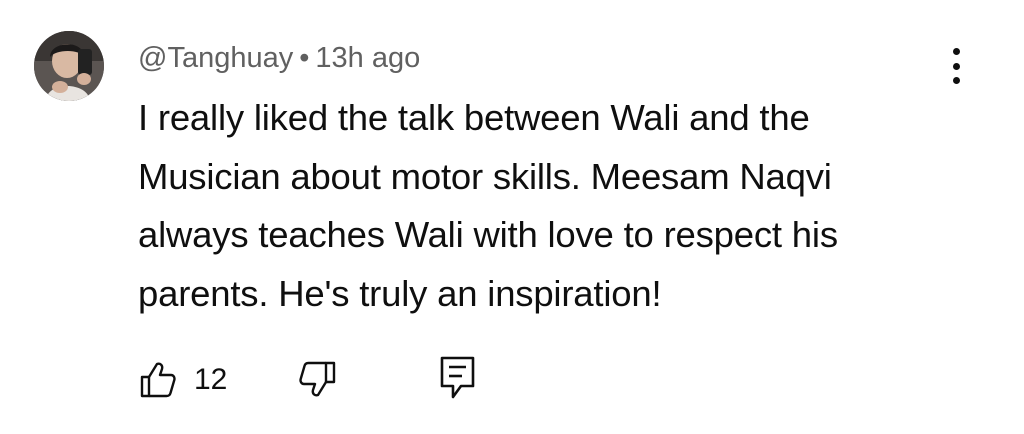 The image size is (1024, 434). Describe the element at coordinates (158, 380) in the screenshot. I see `thumbs-up-icon` at that location.